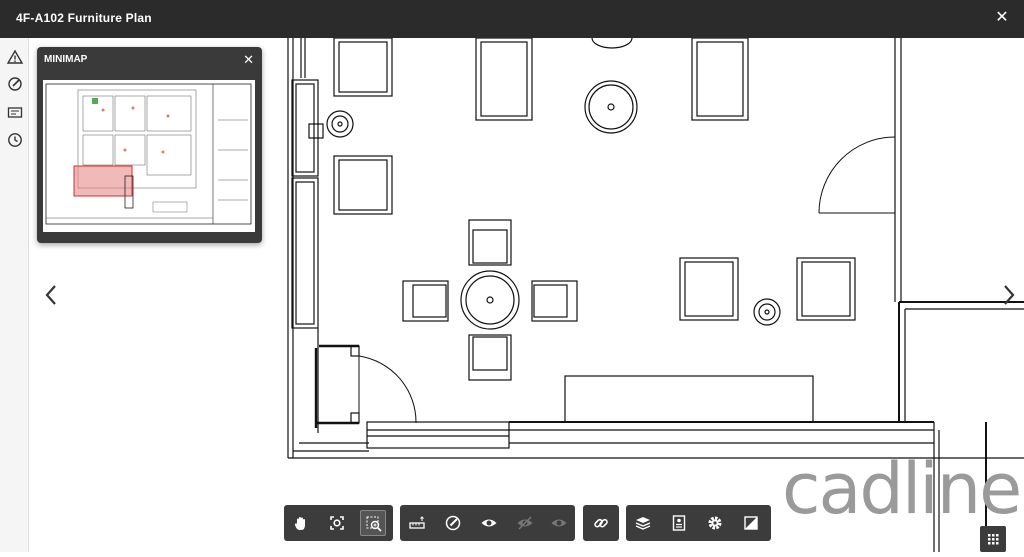 Image resolution: width=1024 pixels, height=557 pixels. I want to click on toolbar-group-markup, so click(487, 523).